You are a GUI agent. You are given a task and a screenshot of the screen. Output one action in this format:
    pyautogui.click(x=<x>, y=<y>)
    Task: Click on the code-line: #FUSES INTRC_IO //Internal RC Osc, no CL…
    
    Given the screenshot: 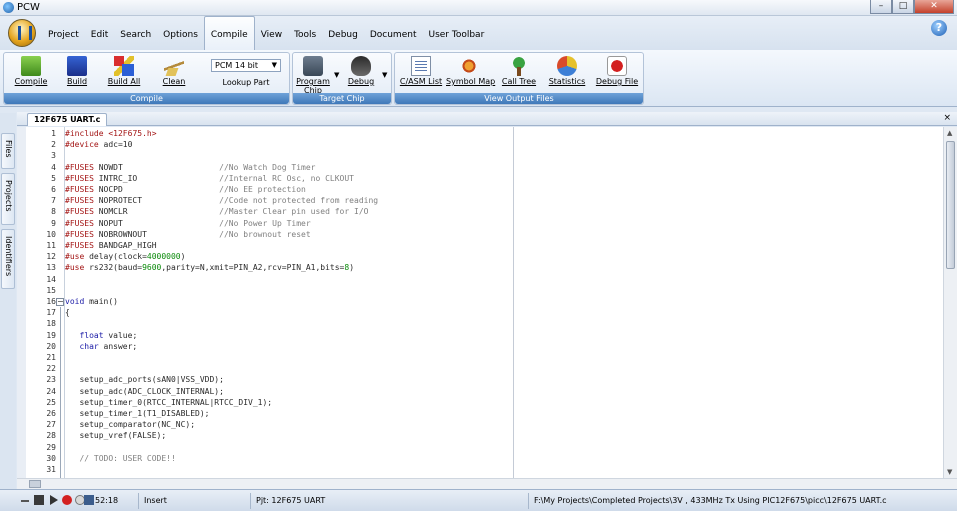 What is the action you would take?
    pyautogui.click(x=209, y=178)
    